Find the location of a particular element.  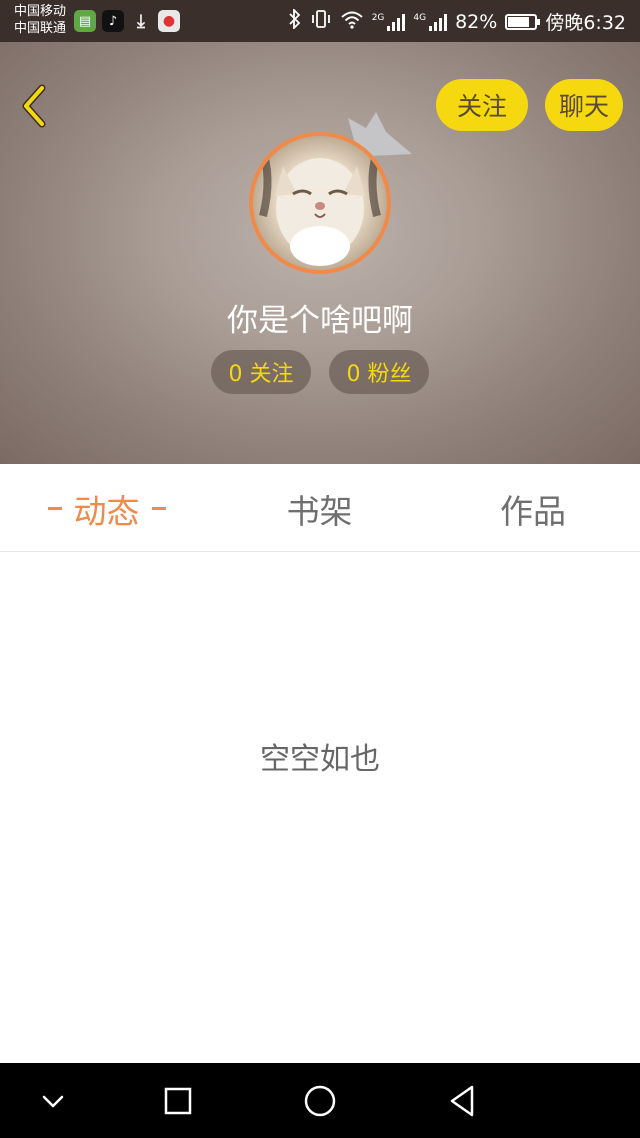

battery-percent: 82% is located at coordinates (476, 21).